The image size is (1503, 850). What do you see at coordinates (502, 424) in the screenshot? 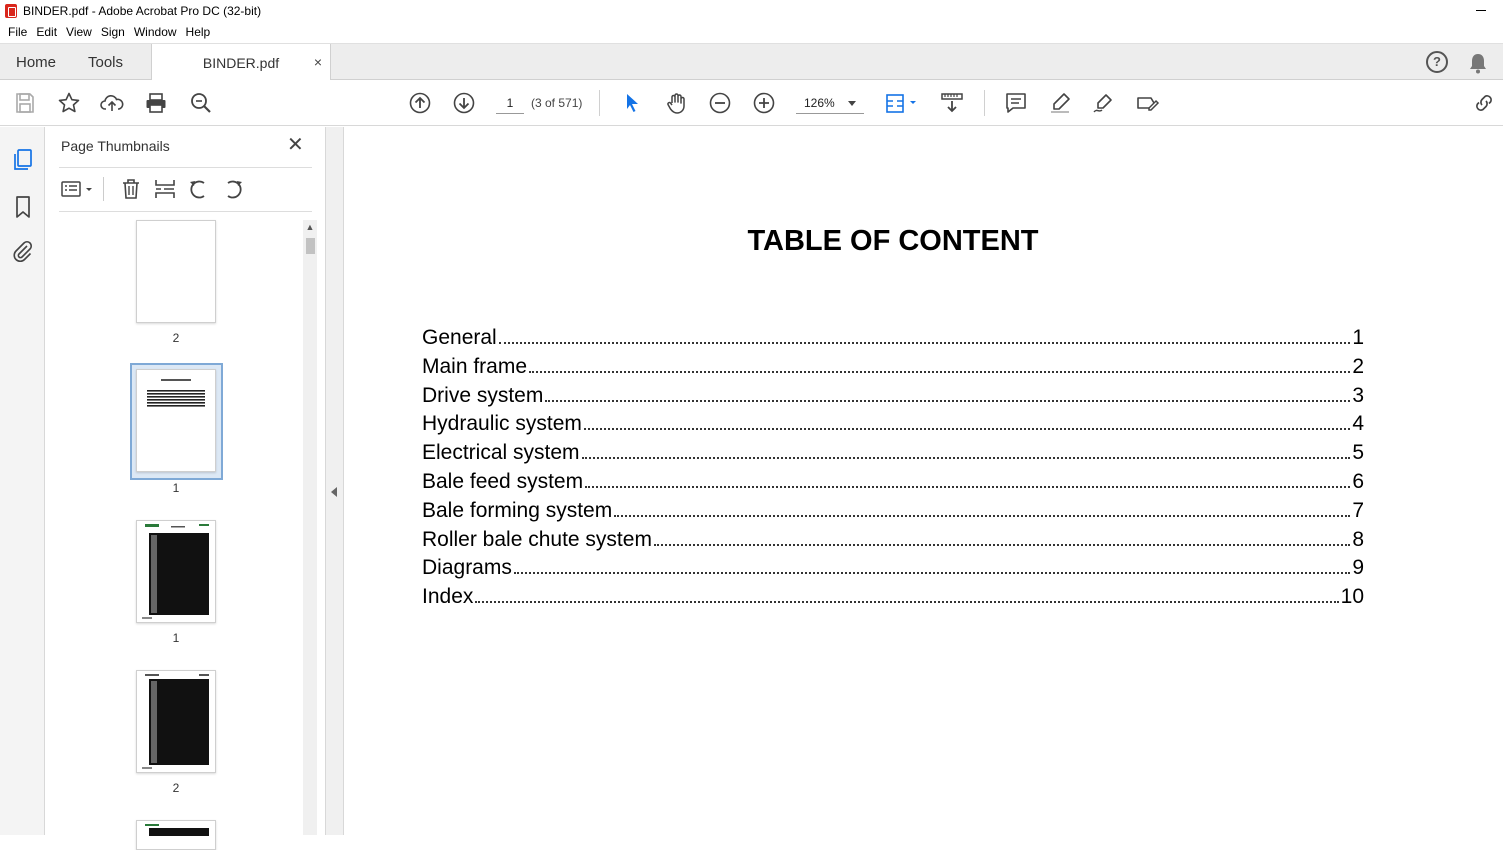
I see `toc-entry-label: Hydraulic system` at bounding box center [502, 424].